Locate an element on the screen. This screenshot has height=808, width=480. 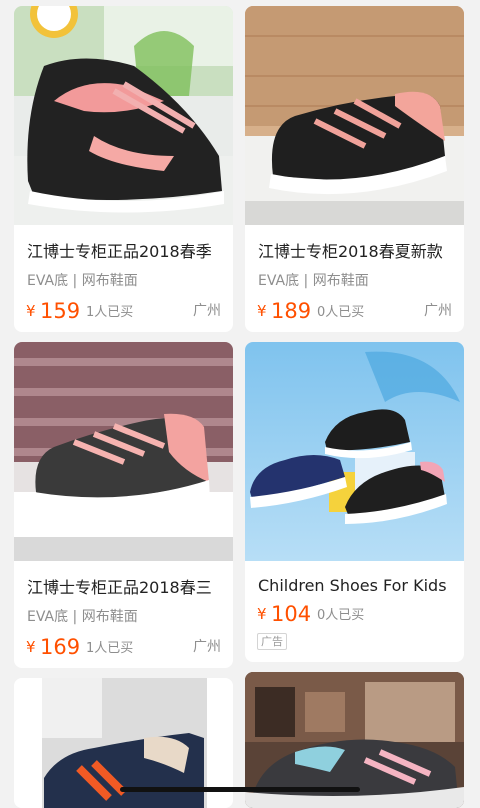
product-price: 189 is located at coordinates (291, 311).